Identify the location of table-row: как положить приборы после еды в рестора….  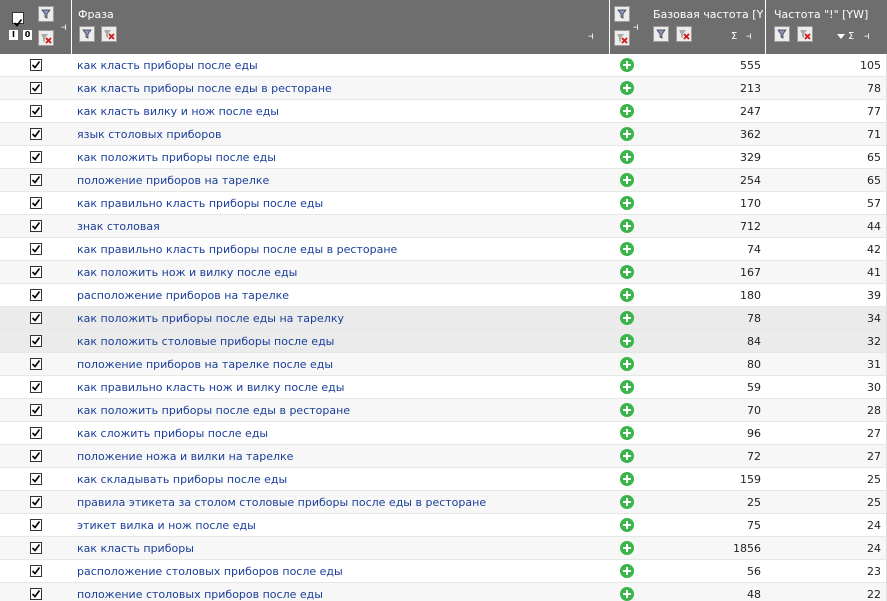
(443, 410).